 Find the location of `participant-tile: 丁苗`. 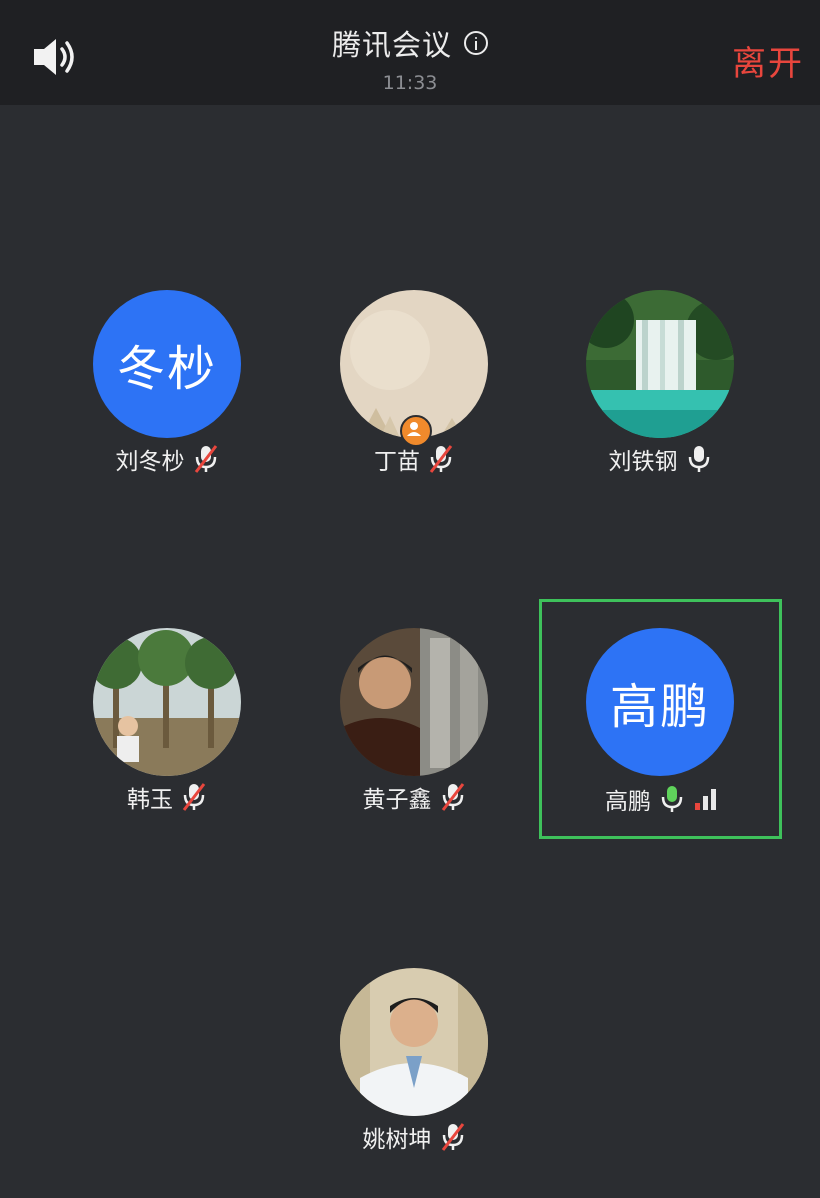

participant-tile: 丁苗 is located at coordinates (414, 405).